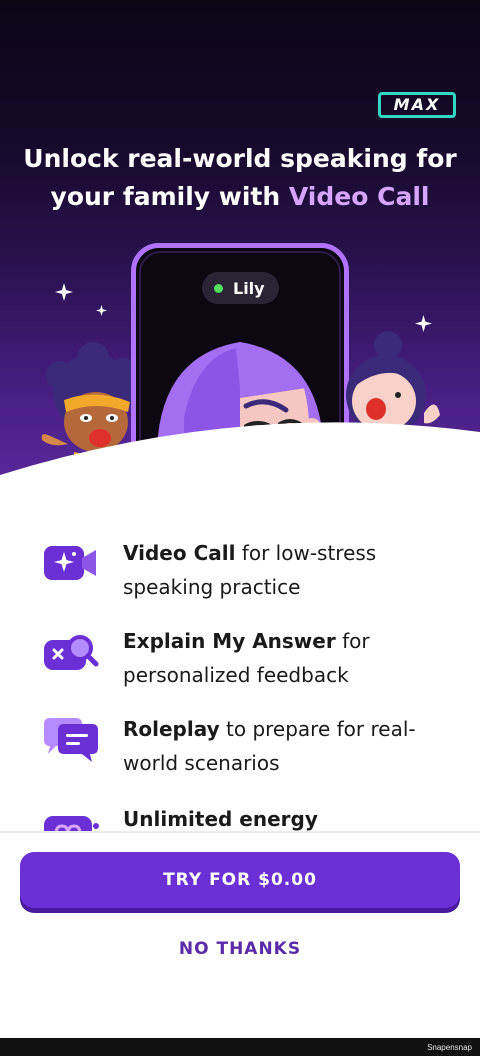 The image size is (480, 1056). What do you see at coordinates (179, 553) in the screenshot?
I see `feature-title: Video Call` at bounding box center [179, 553].